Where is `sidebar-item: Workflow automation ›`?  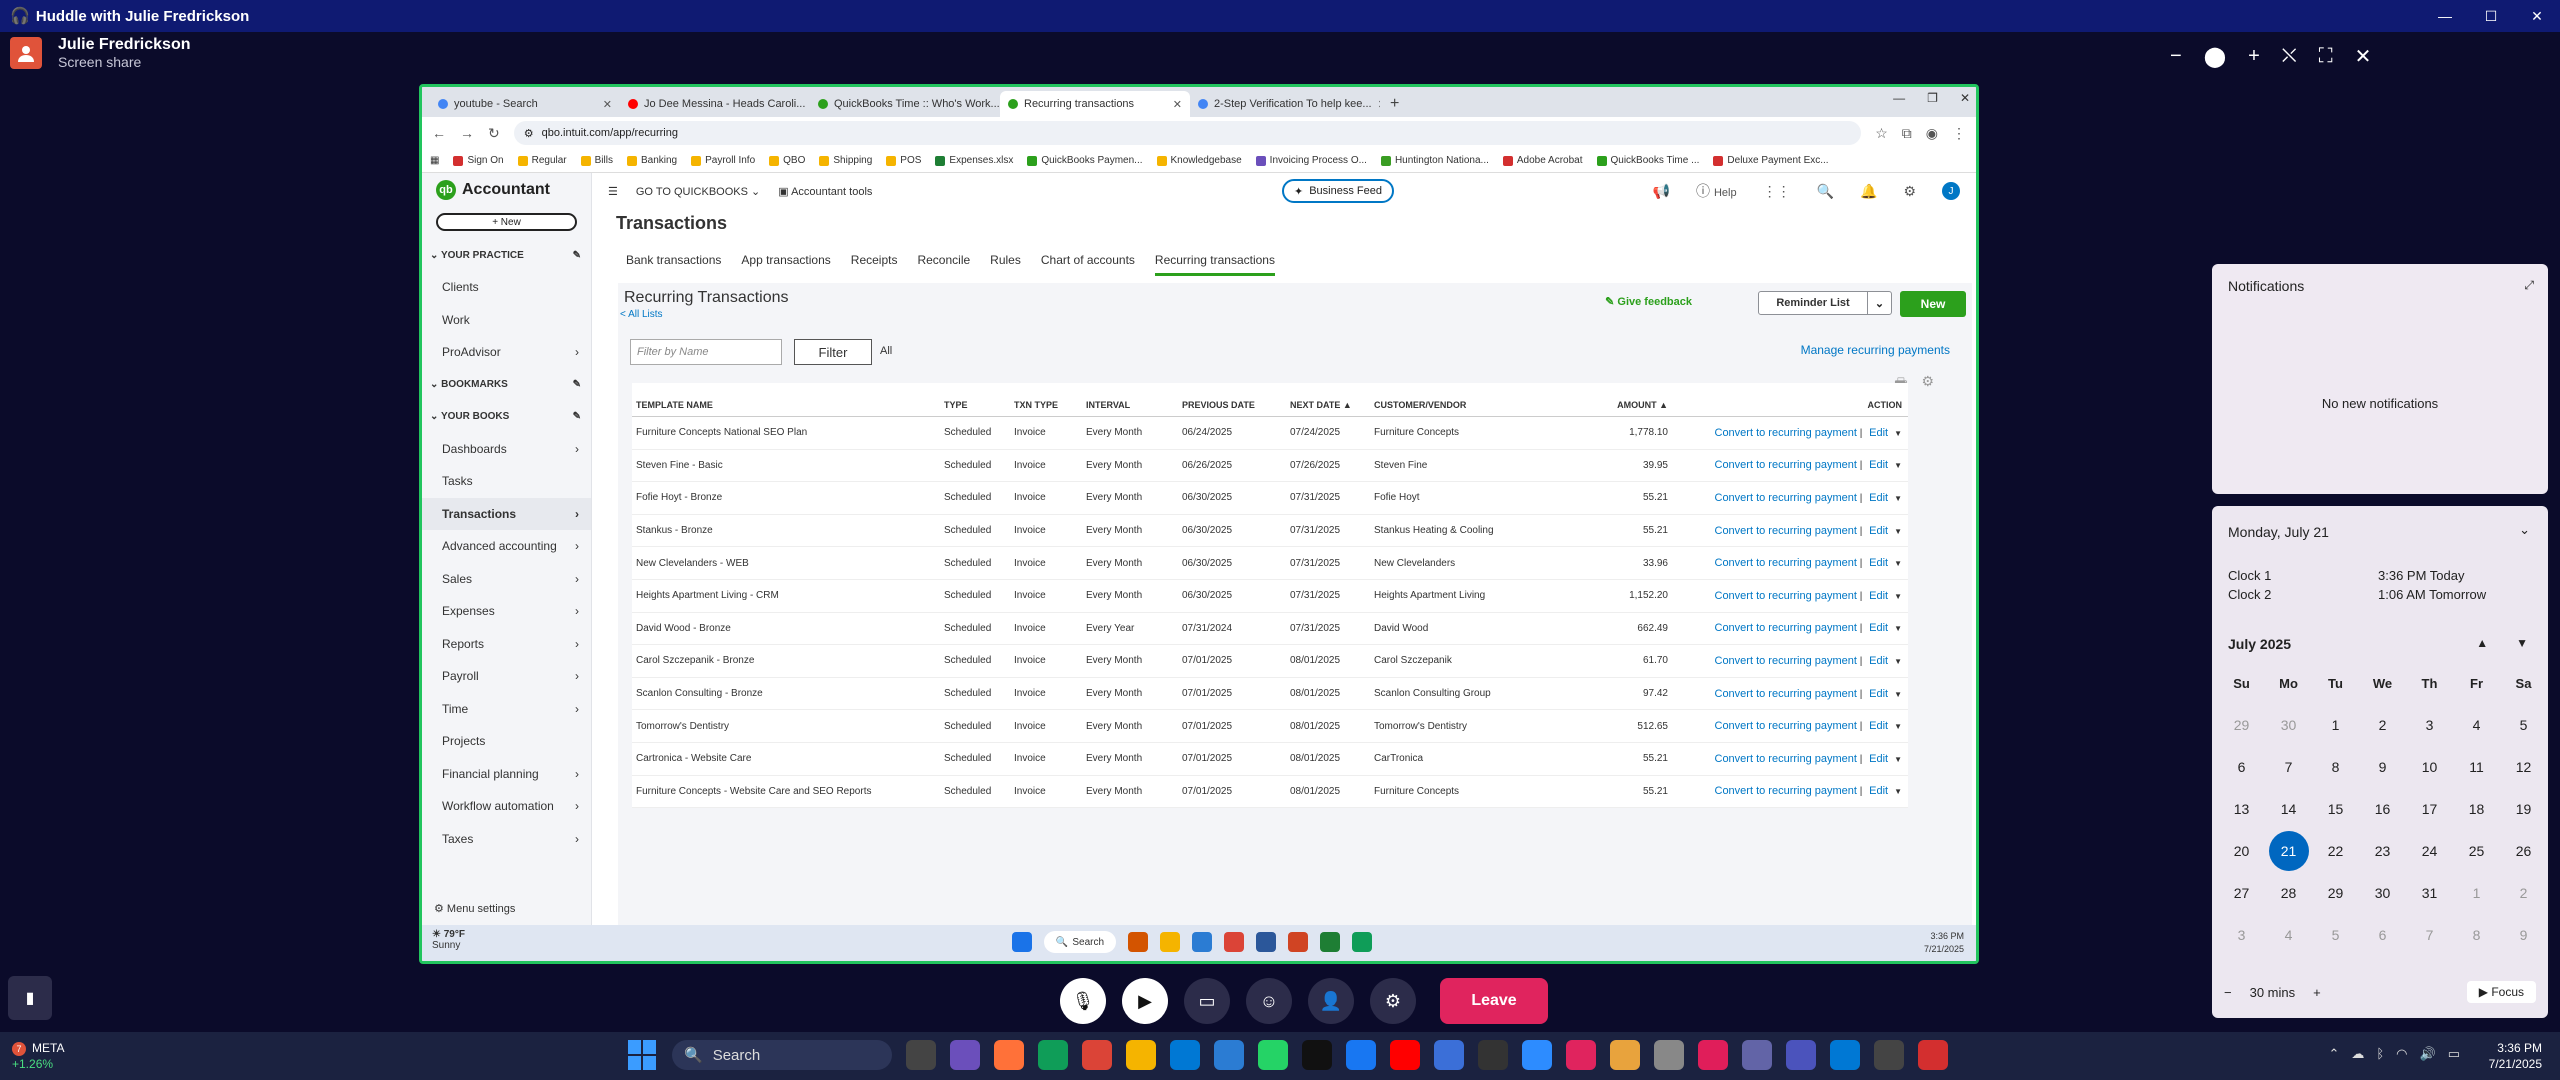
sidebar-item: Workflow automation › is located at coordinates (506, 806).